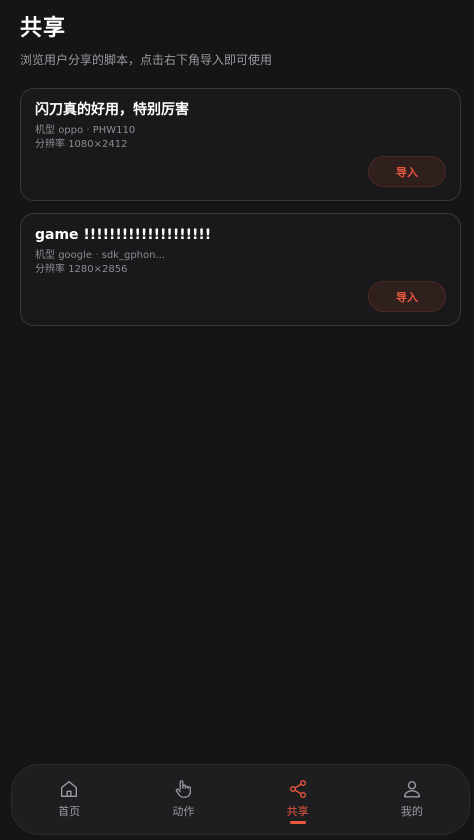  Describe the element at coordinates (69, 799) in the screenshot. I see `tab-home: 首页` at that location.